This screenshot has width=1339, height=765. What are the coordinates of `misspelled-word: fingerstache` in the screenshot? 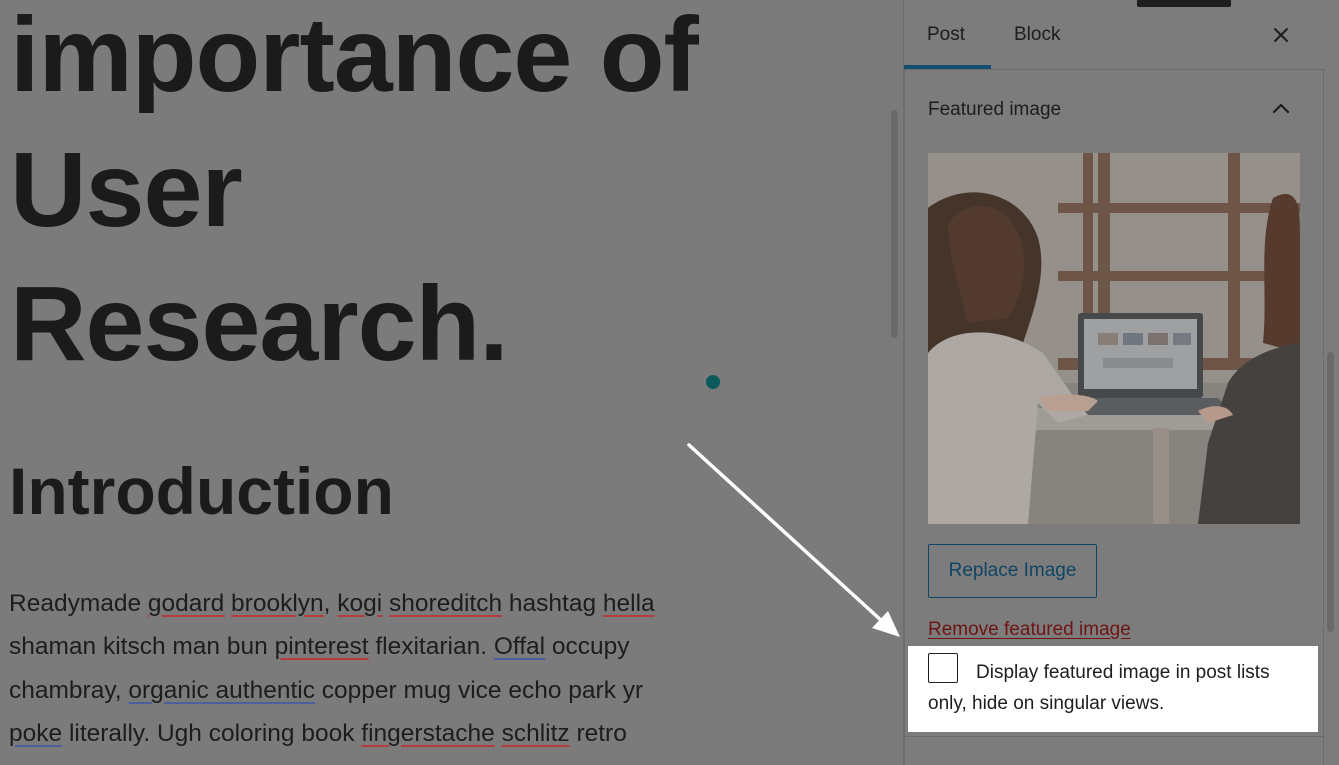 It's located at (427, 733).